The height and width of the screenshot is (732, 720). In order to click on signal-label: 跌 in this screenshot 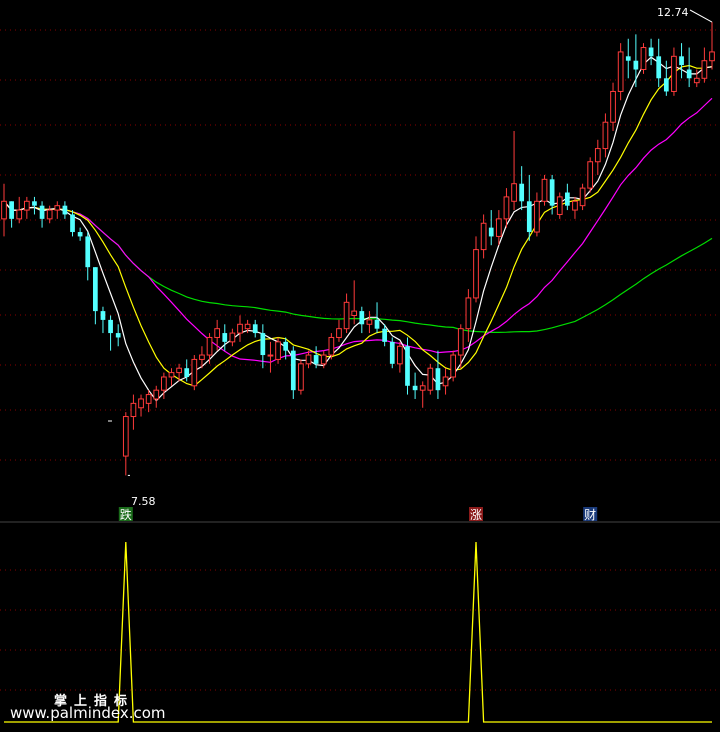, I will do `click(125, 514)`.